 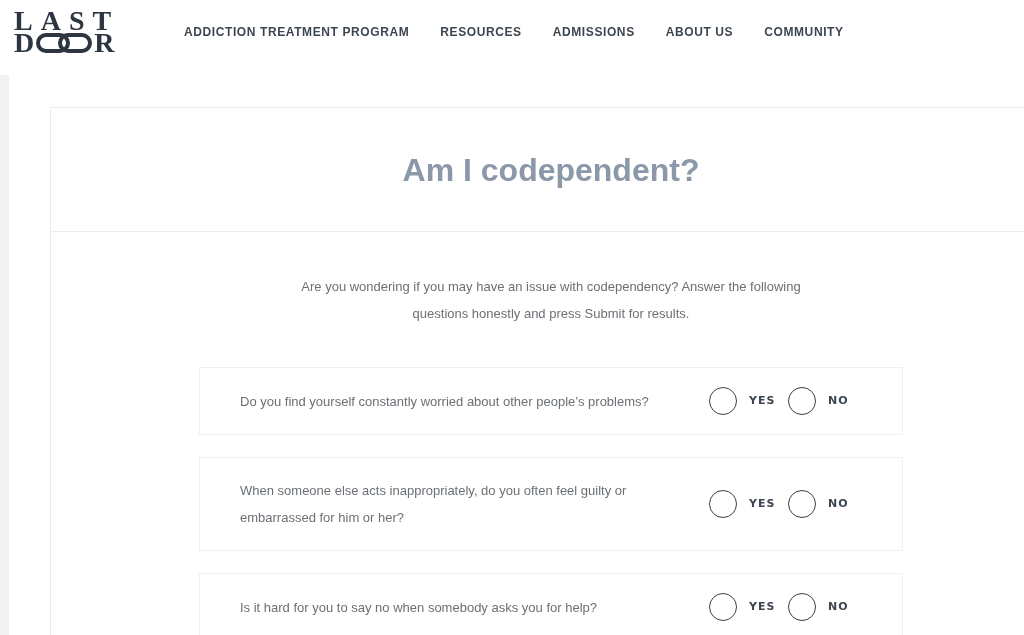 I want to click on logo-text: R, so click(x=104, y=43).